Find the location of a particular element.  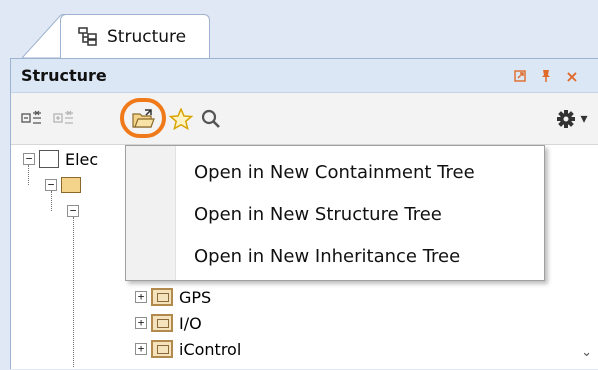

model-icon is located at coordinates (49, 159).